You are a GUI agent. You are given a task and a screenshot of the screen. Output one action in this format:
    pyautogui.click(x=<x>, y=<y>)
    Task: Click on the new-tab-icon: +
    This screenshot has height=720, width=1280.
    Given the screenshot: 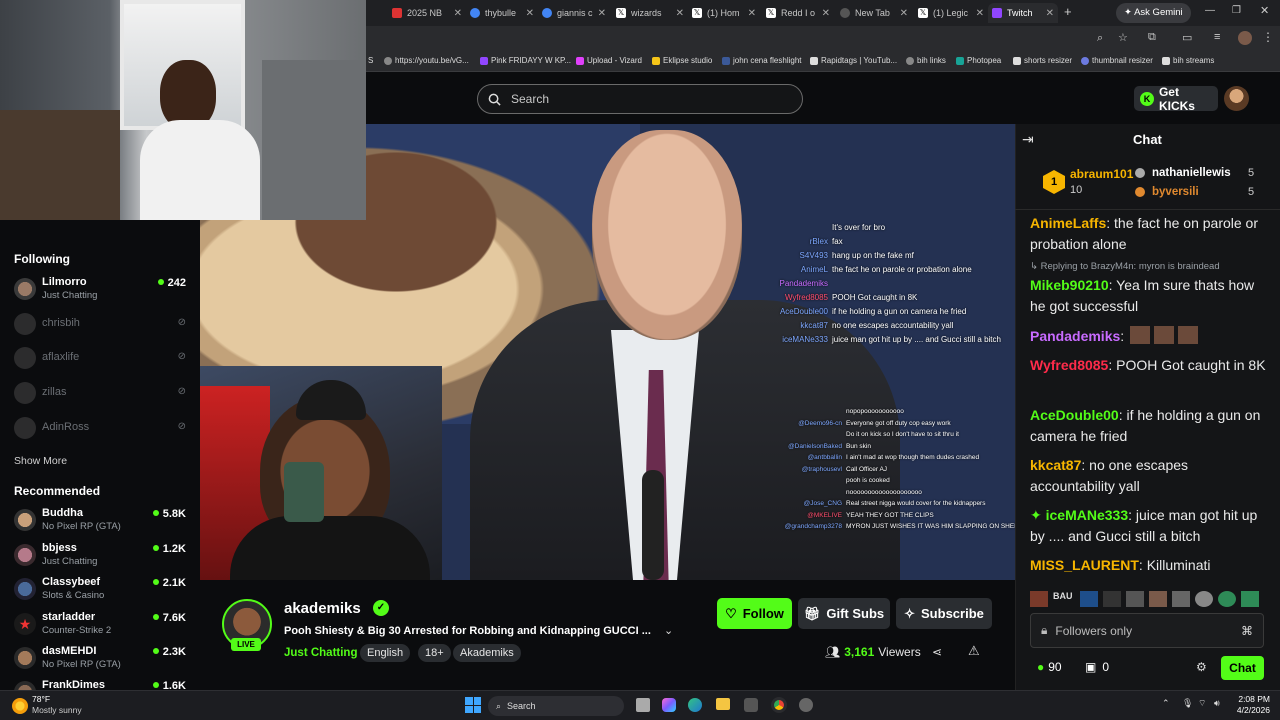 What is the action you would take?
    pyautogui.click(x=1068, y=11)
    